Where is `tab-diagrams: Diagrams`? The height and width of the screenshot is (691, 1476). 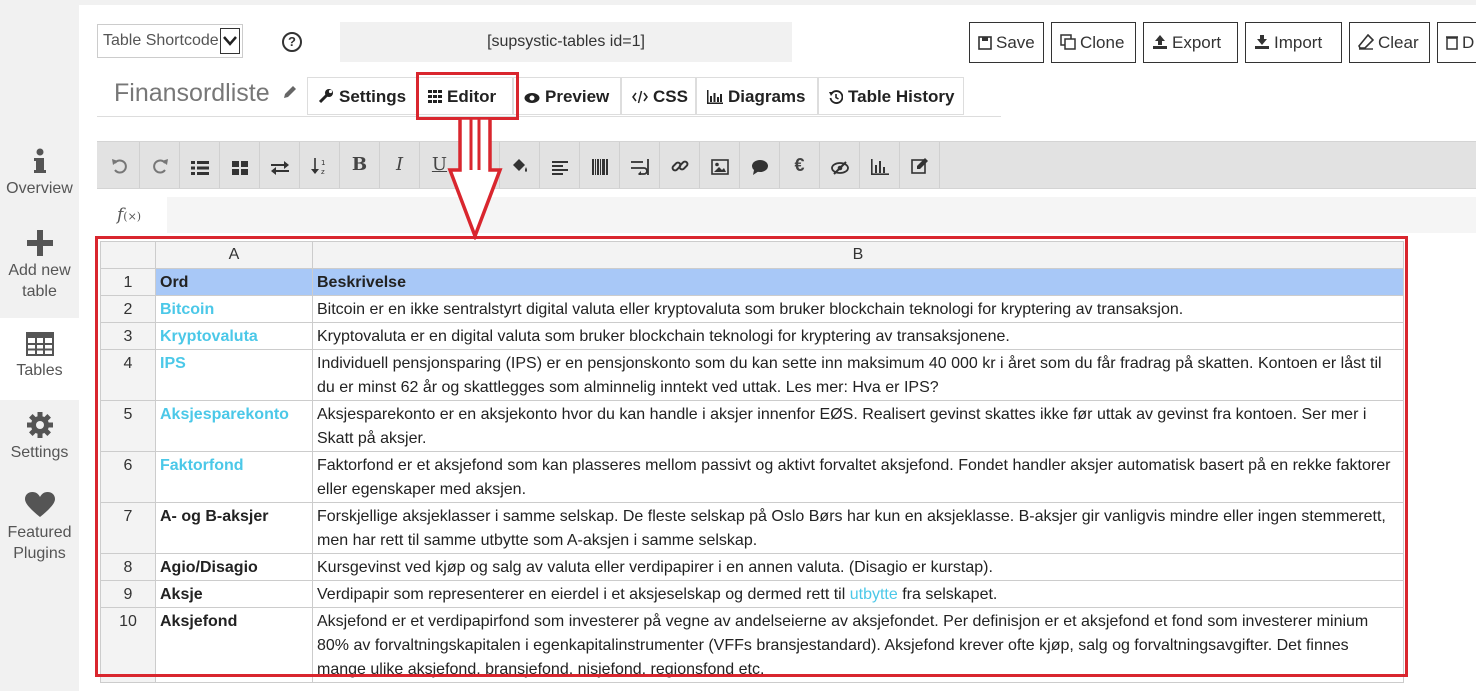
tab-diagrams: Diagrams is located at coordinates (757, 96).